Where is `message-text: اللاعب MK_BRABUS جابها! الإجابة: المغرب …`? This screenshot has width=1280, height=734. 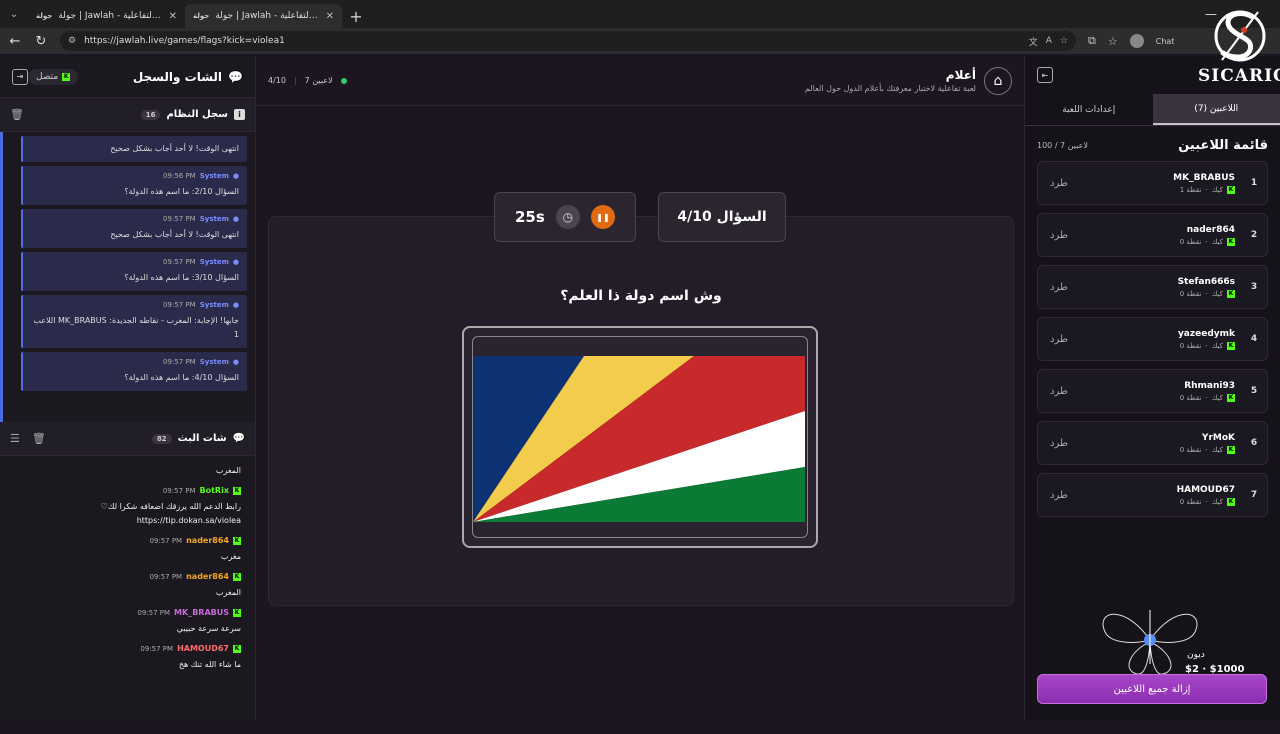
message-text: اللاعب MK_BRABUS جابها! الإجابة: المغرب … is located at coordinates (135, 328).